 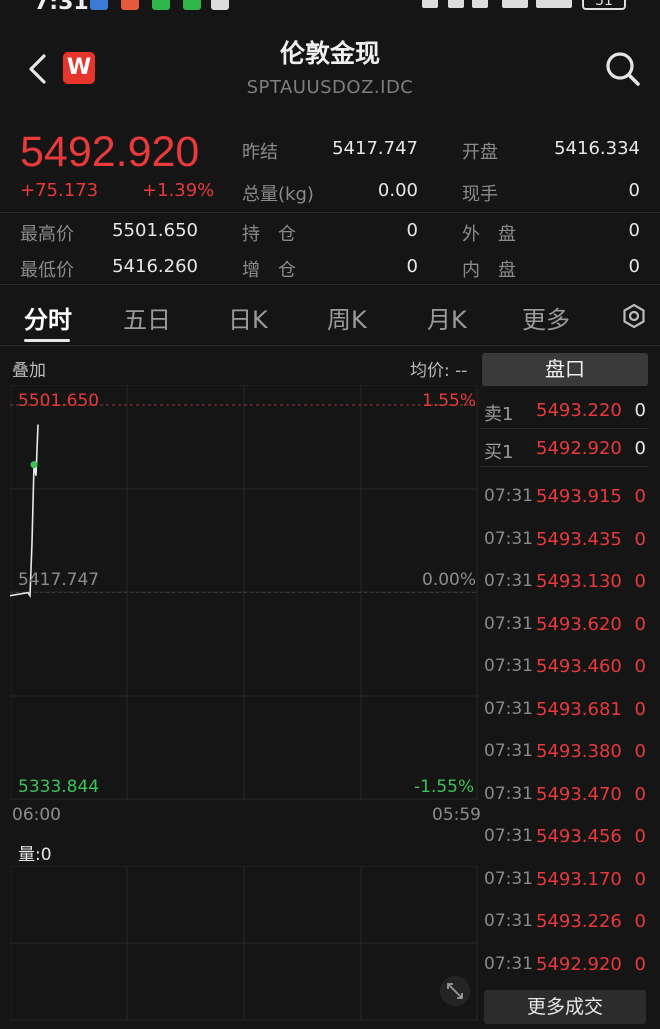 What do you see at coordinates (178, 190) in the screenshot?
I see `price-change-pct: +1.39%` at bounding box center [178, 190].